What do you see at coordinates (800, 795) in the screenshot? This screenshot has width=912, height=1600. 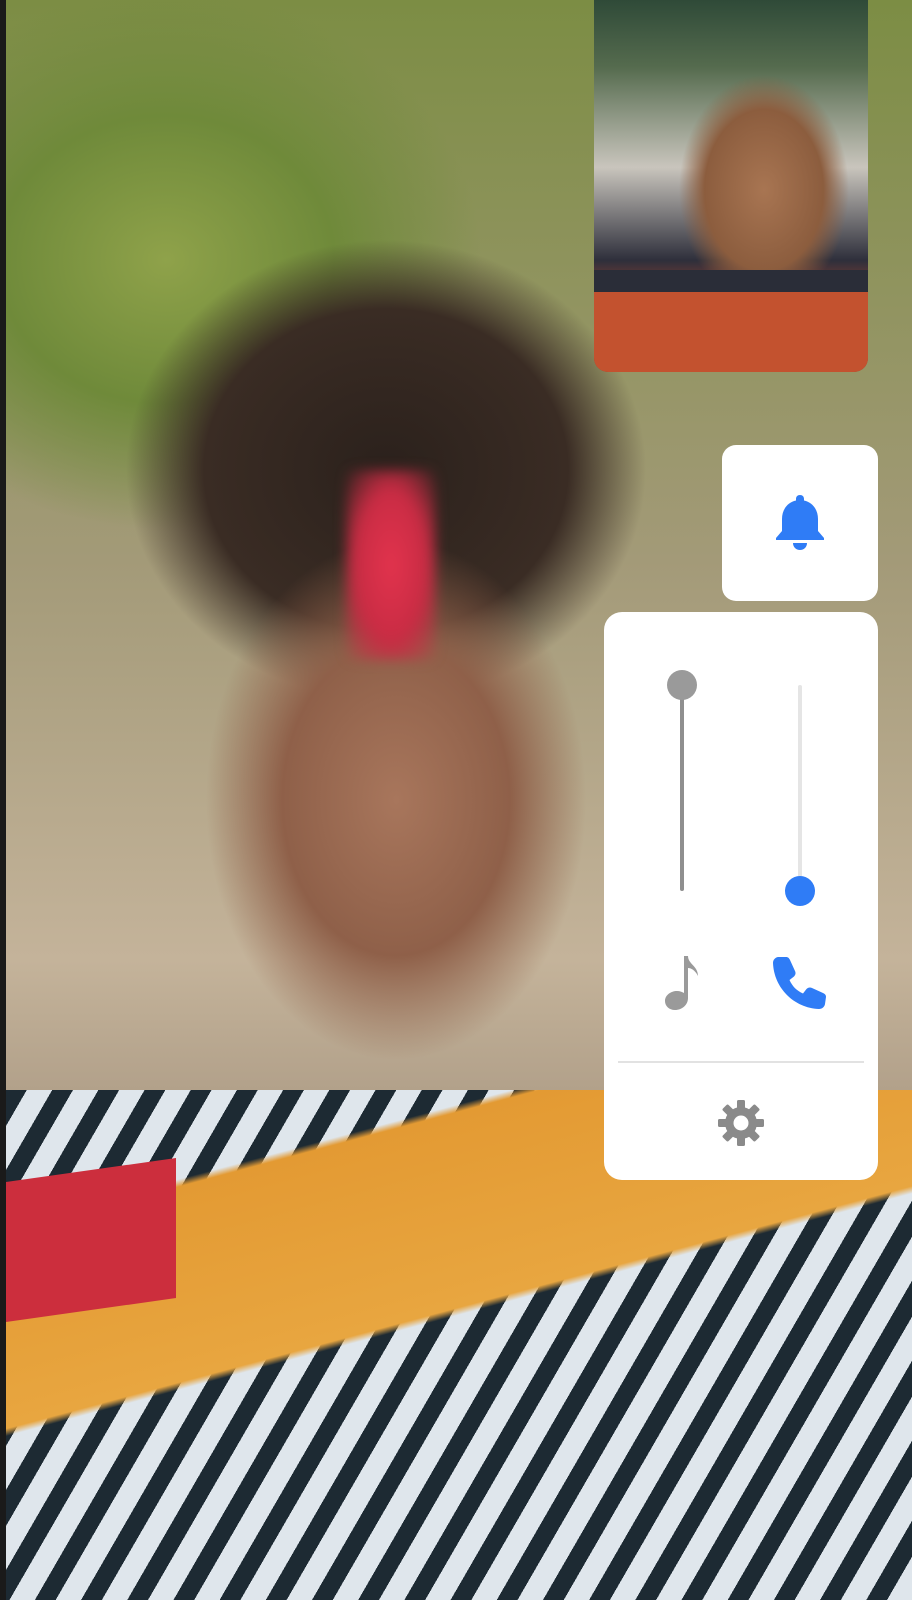 I see `call-volume-slider` at bounding box center [800, 795].